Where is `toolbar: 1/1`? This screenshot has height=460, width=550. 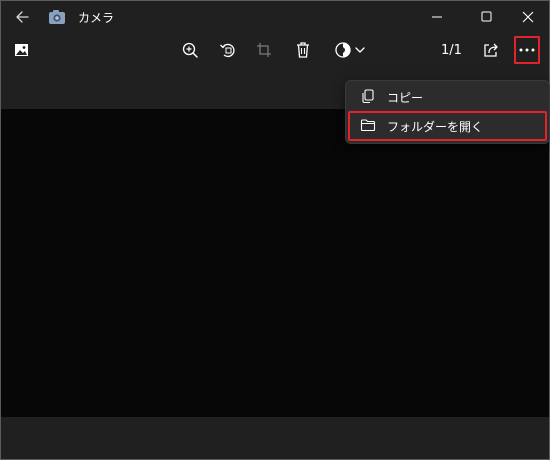 toolbar: 1/1 is located at coordinates (275, 50).